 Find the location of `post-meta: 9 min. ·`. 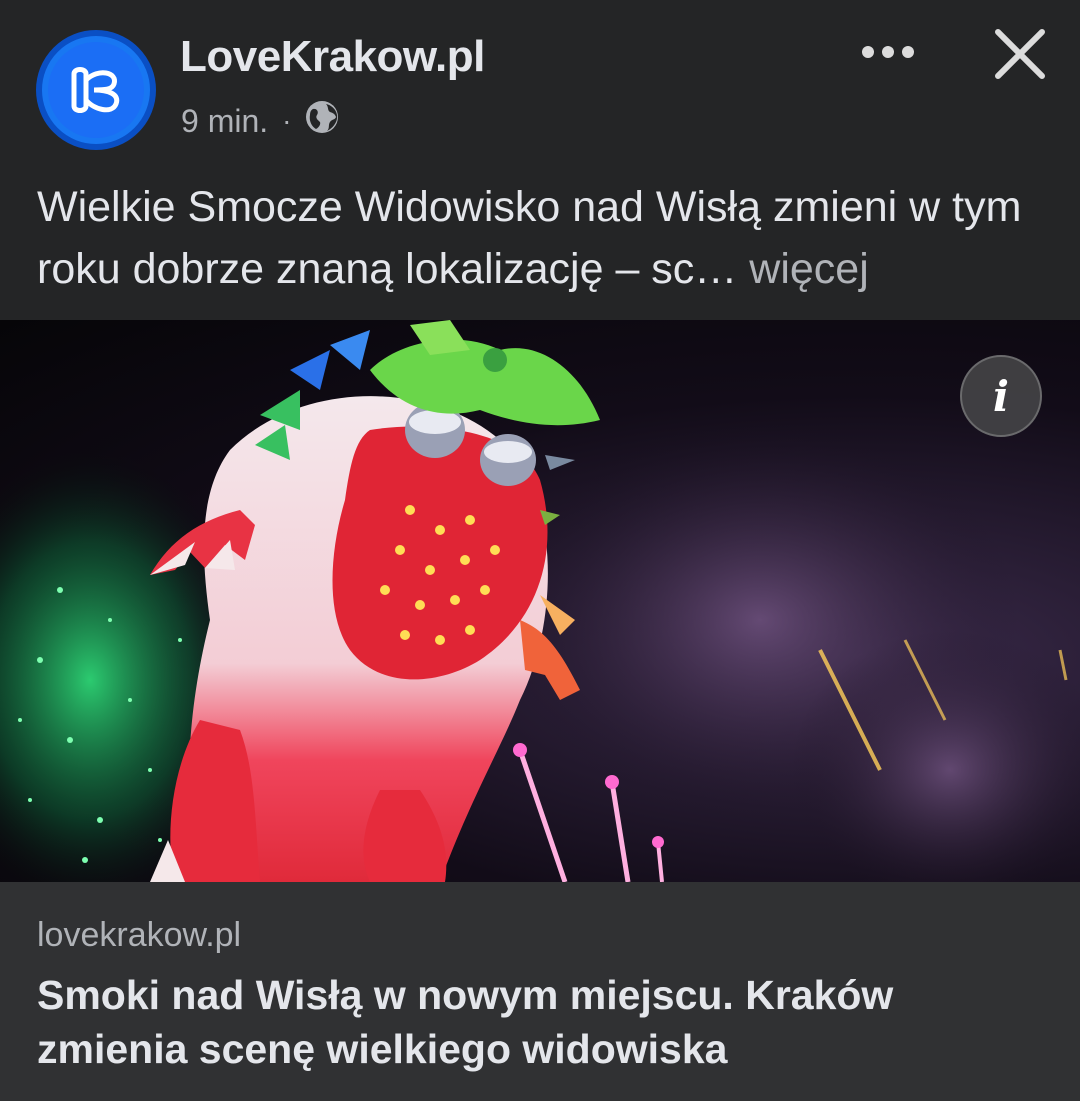

post-meta: 9 min. · is located at coordinates (260, 121).